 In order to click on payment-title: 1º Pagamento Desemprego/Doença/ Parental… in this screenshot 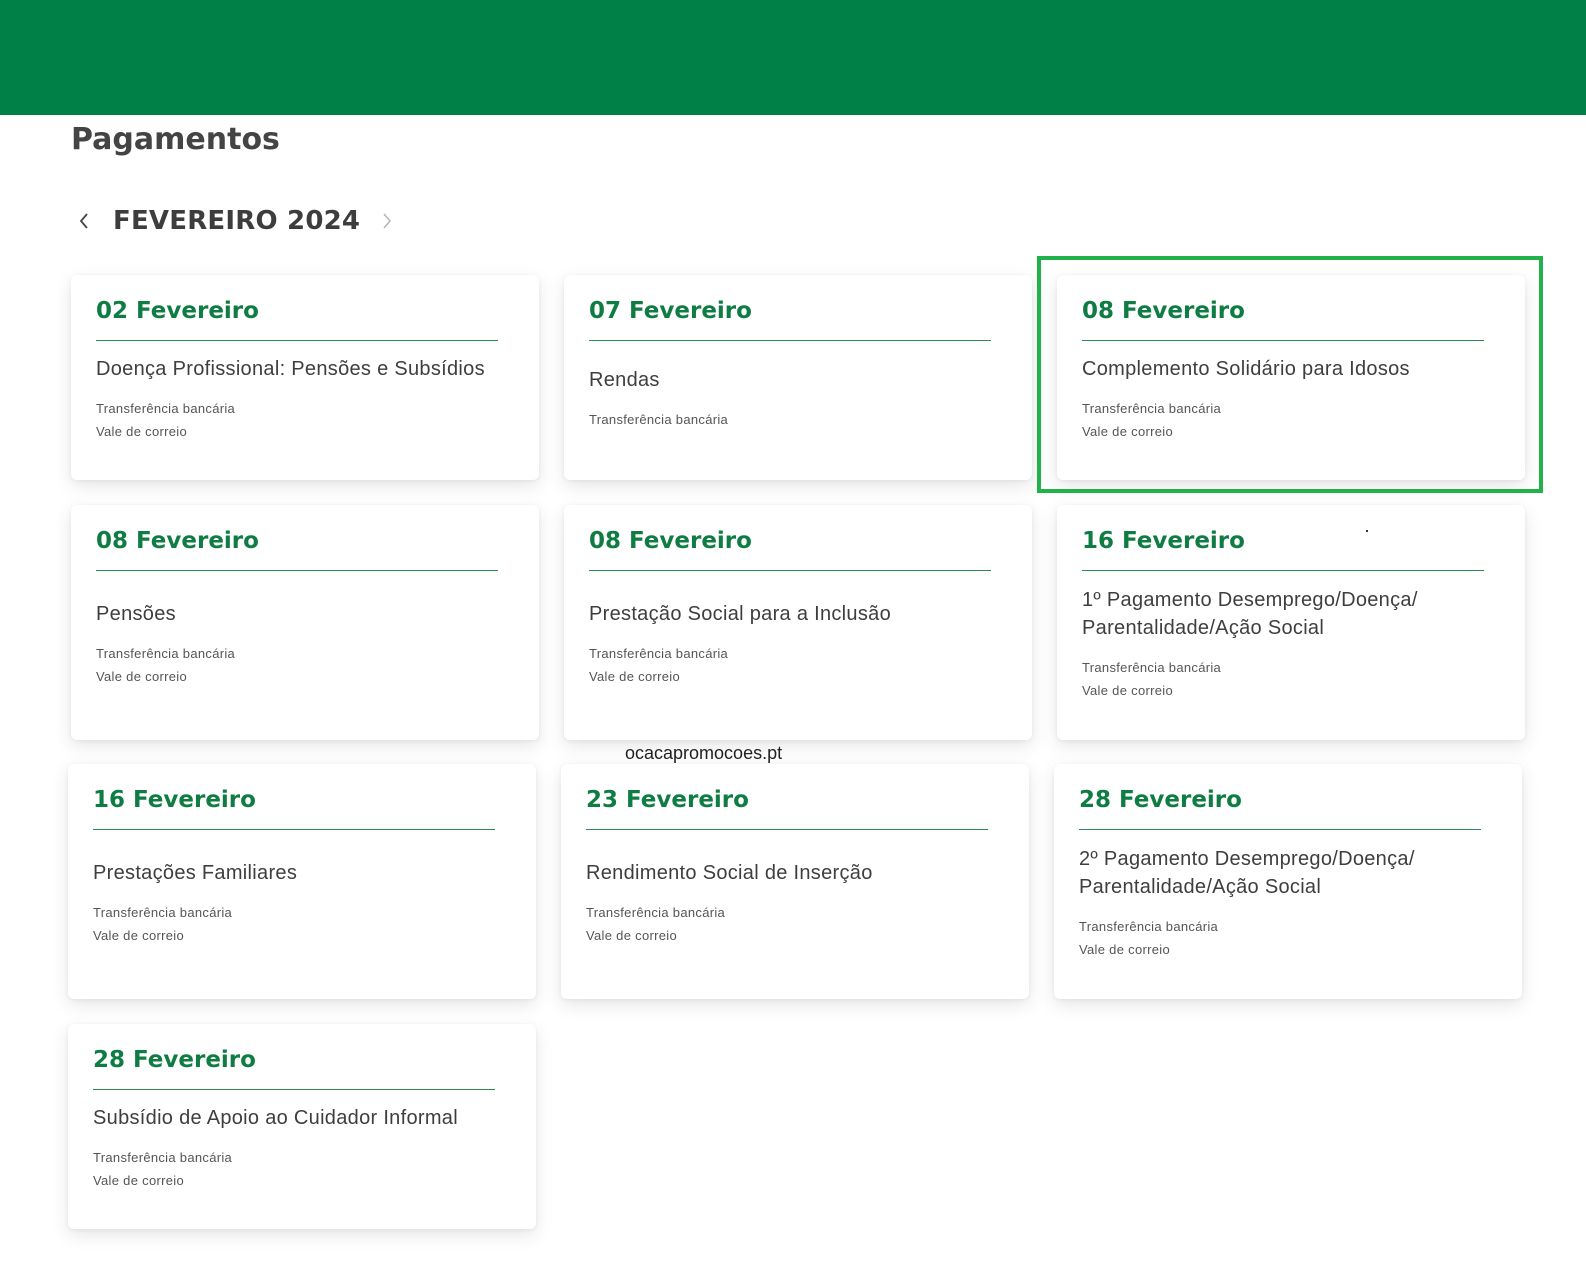, I will do `click(1283, 614)`.